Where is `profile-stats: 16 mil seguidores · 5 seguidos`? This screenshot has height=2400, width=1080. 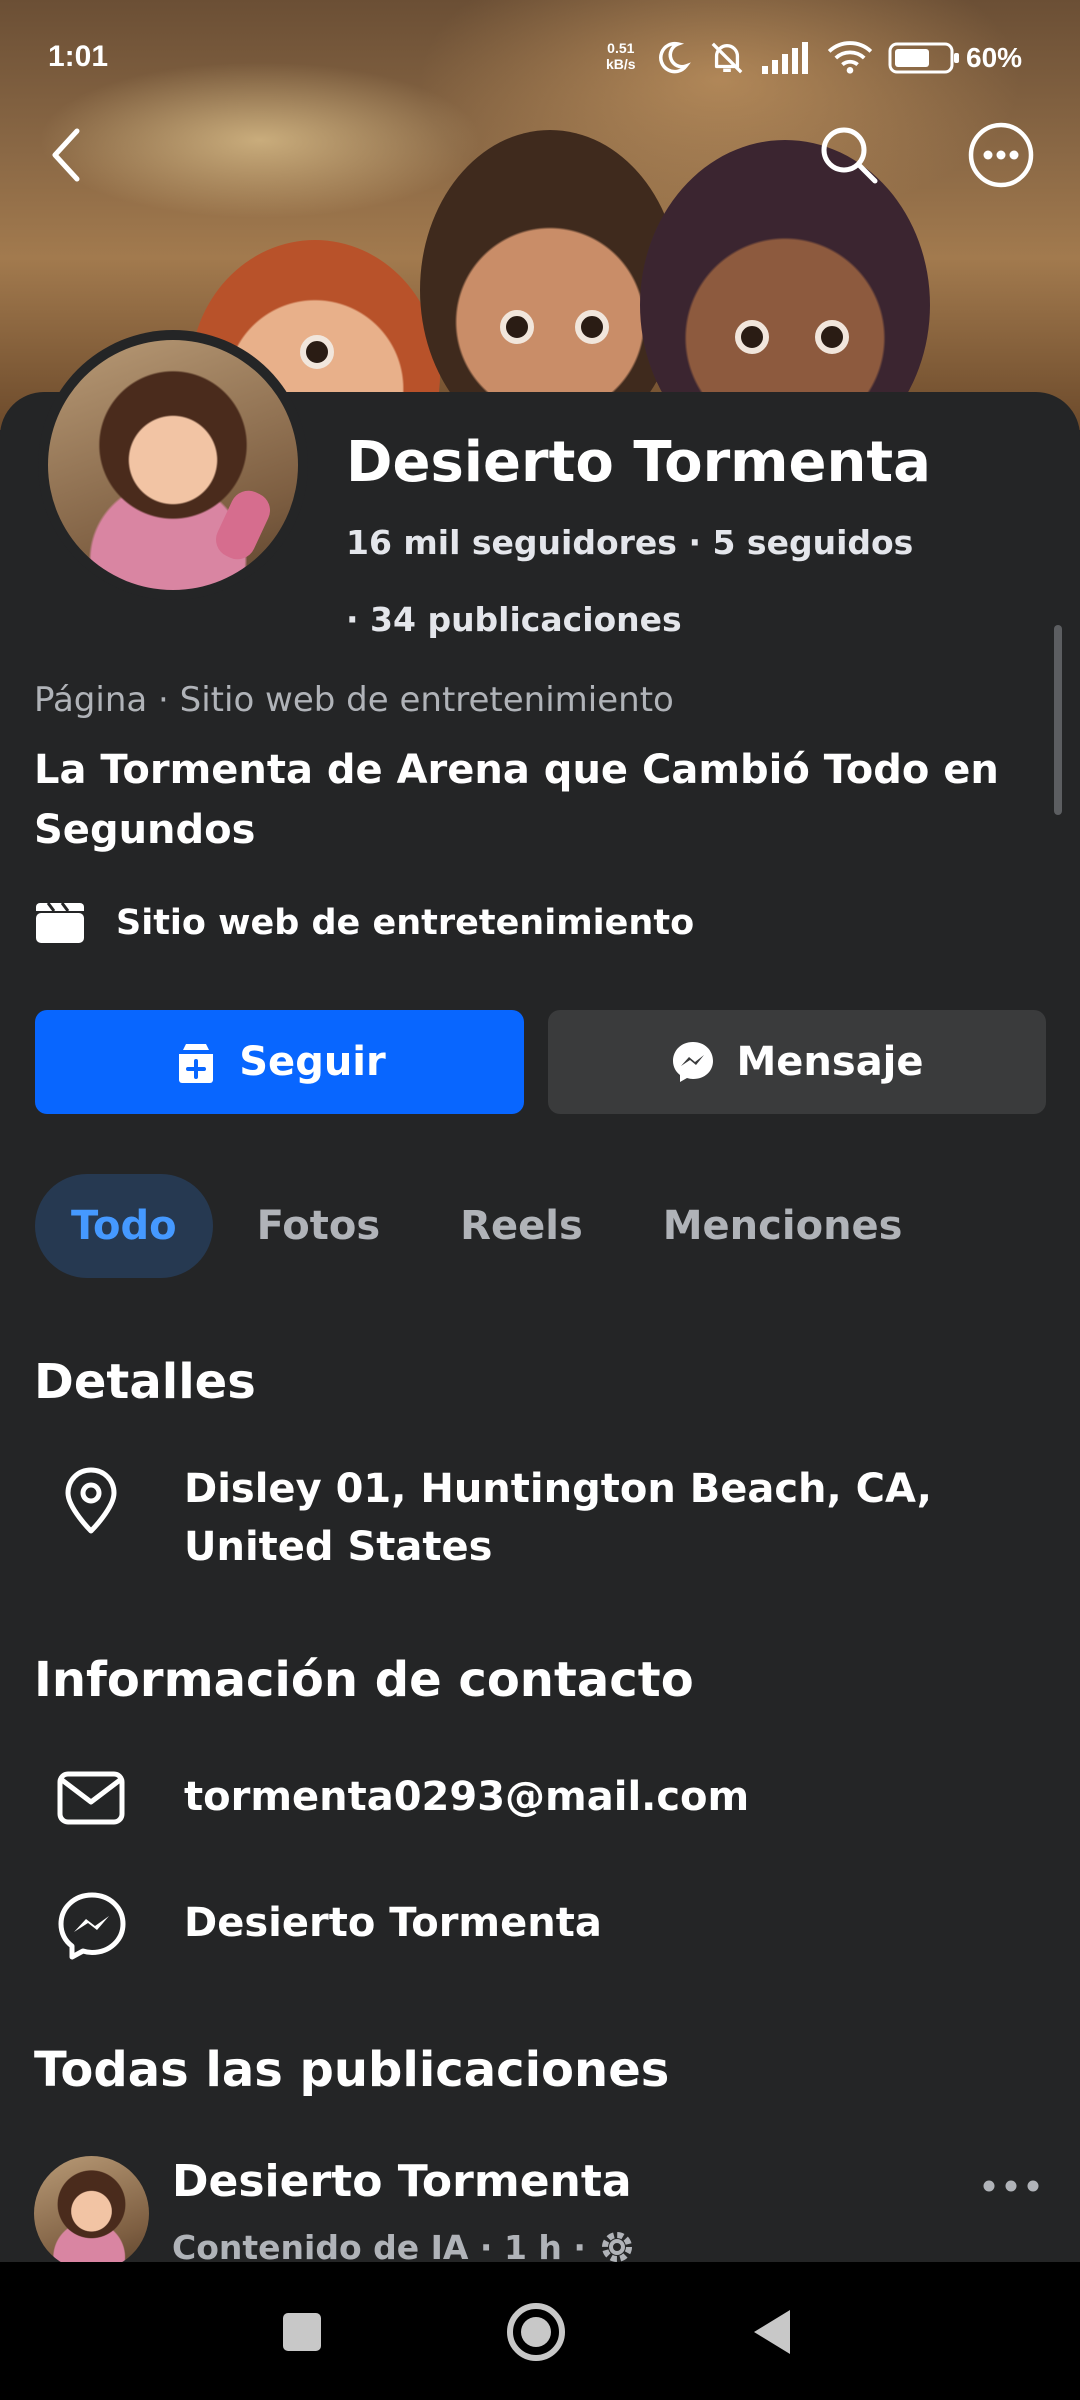 profile-stats: 16 mil seguidores · 5 seguidos is located at coordinates (629, 542).